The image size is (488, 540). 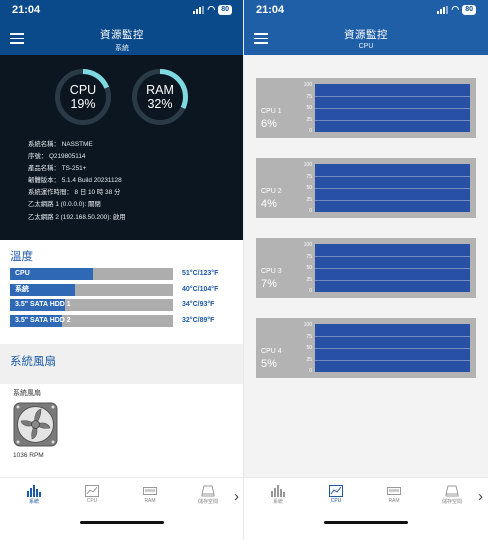 I want to click on app-header: 資源監控 系統, so click(x=122, y=37).